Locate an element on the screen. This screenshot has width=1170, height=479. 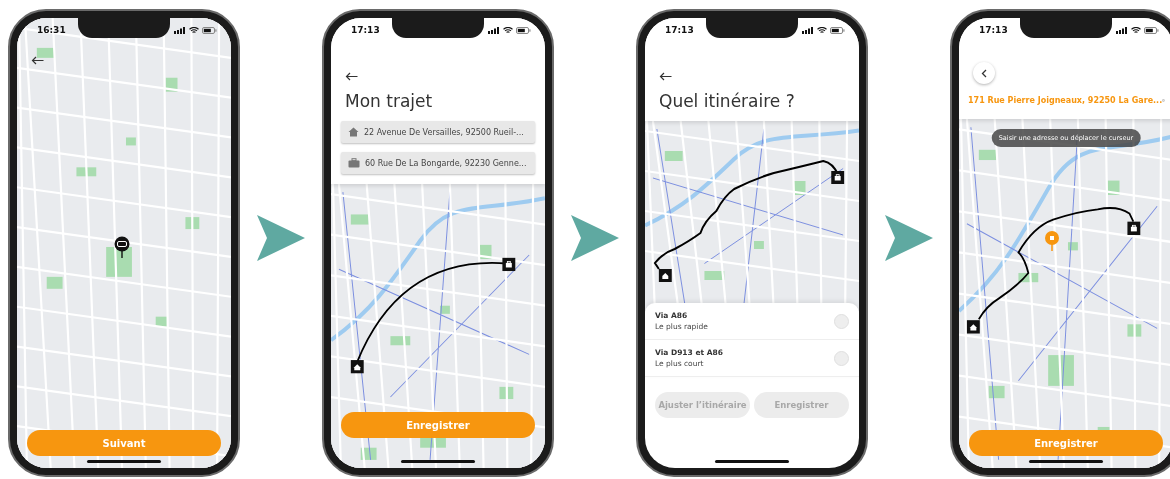
screen-title: Mon trajet is located at coordinates (389, 101).